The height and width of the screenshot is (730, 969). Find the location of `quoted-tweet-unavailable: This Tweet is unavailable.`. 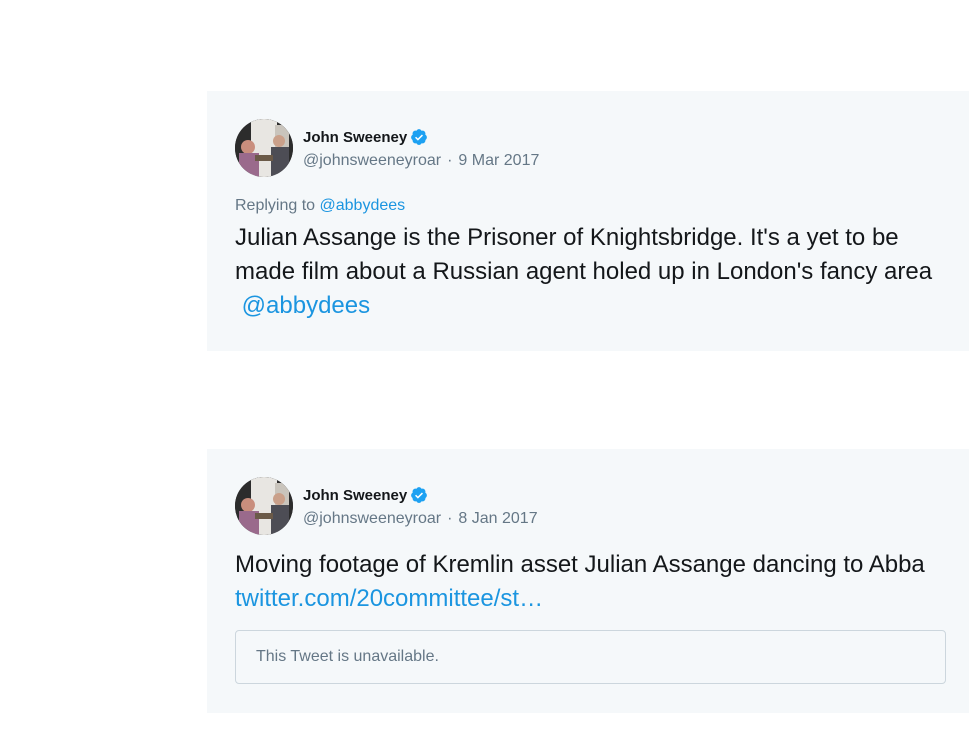

quoted-tweet-unavailable: This Tweet is unavailable. is located at coordinates (590, 657).